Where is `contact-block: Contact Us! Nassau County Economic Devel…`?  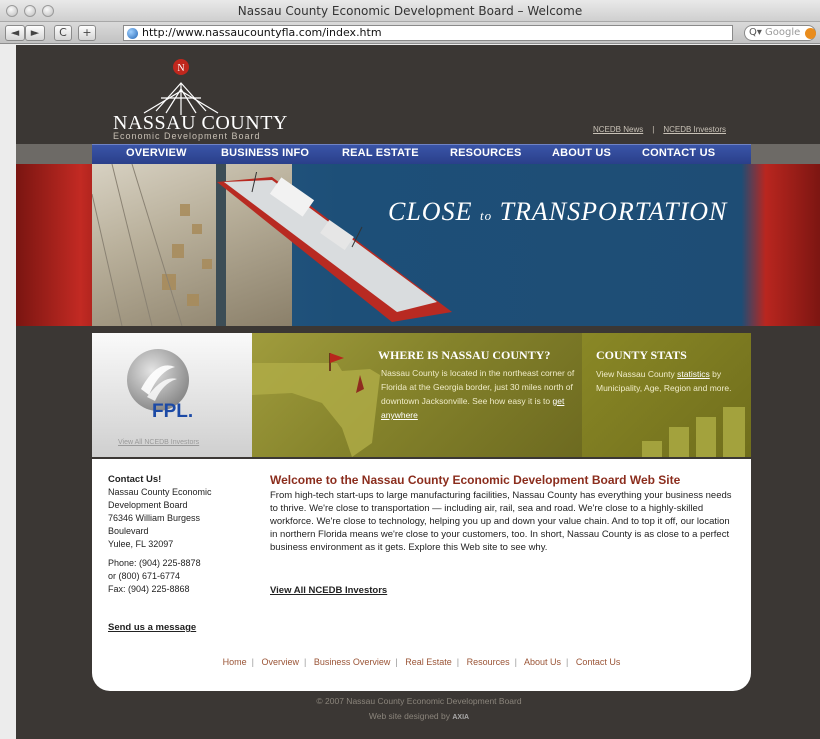 contact-block: Contact Us! Nassau County Economic Devel… is located at coordinates (183, 534).